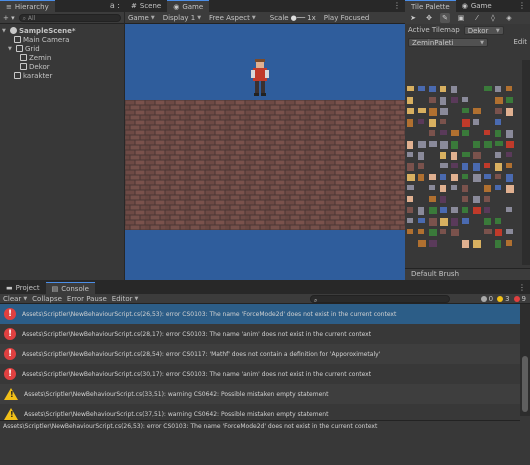 The height and width of the screenshot is (465, 530). What do you see at coordinates (182, 18) in the screenshot?
I see `display-dropdown: Display 1 ▼` at bounding box center [182, 18].